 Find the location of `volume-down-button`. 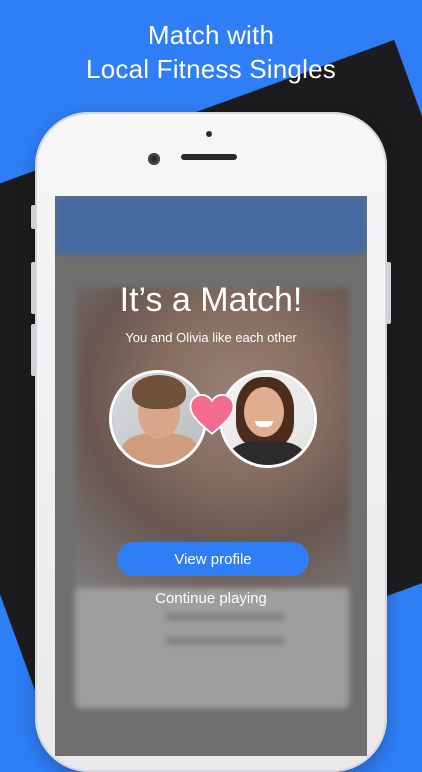

volume-down-button is located at coordinates (33, 350).